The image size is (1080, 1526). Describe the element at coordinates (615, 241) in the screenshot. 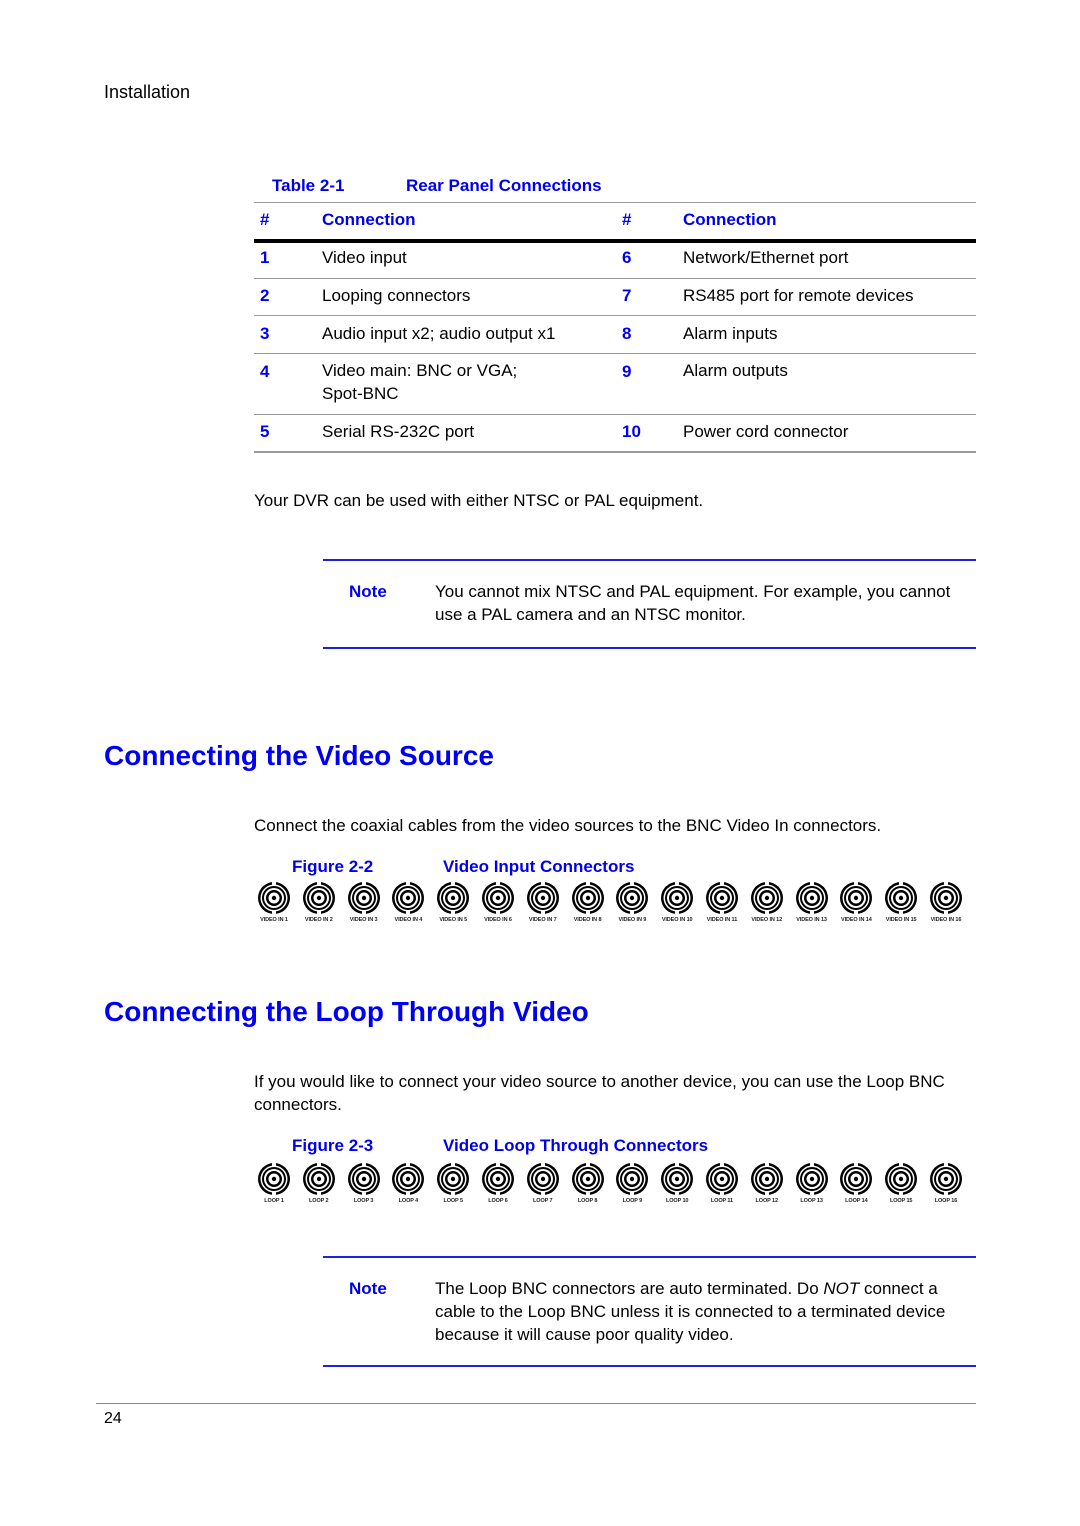

I see `table-header-rule` at that location.